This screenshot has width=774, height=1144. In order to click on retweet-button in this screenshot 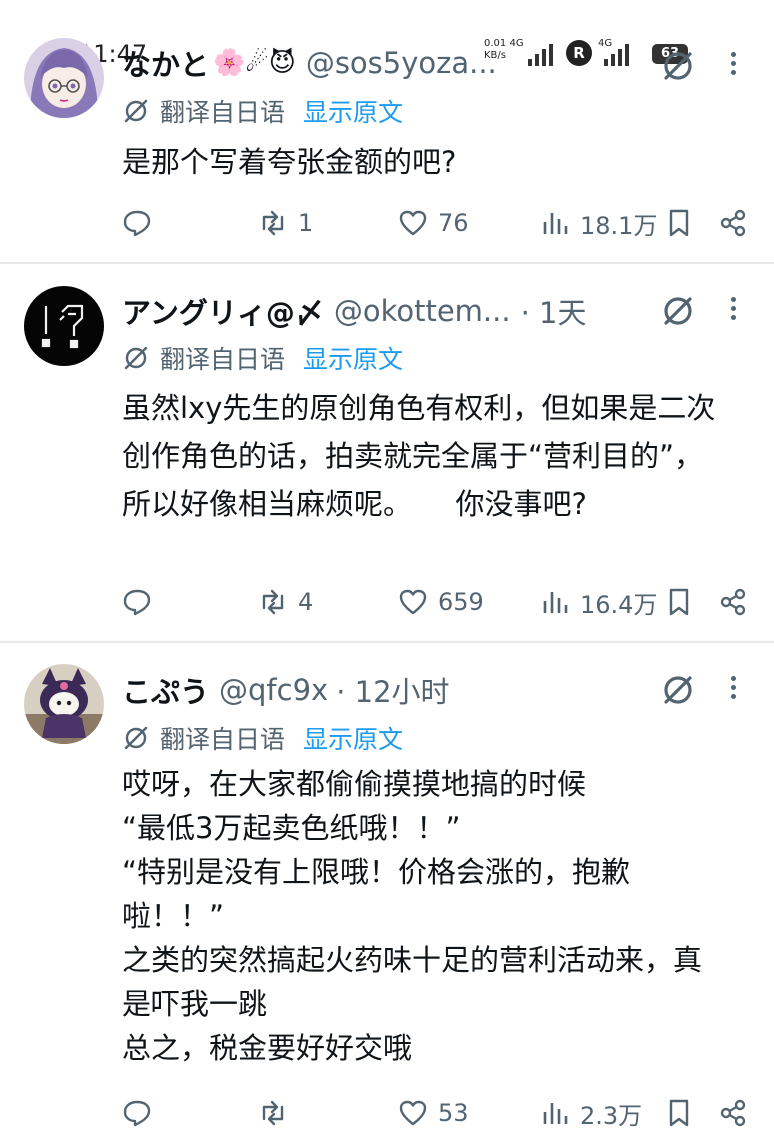, I will do `click(278, 1113)`.